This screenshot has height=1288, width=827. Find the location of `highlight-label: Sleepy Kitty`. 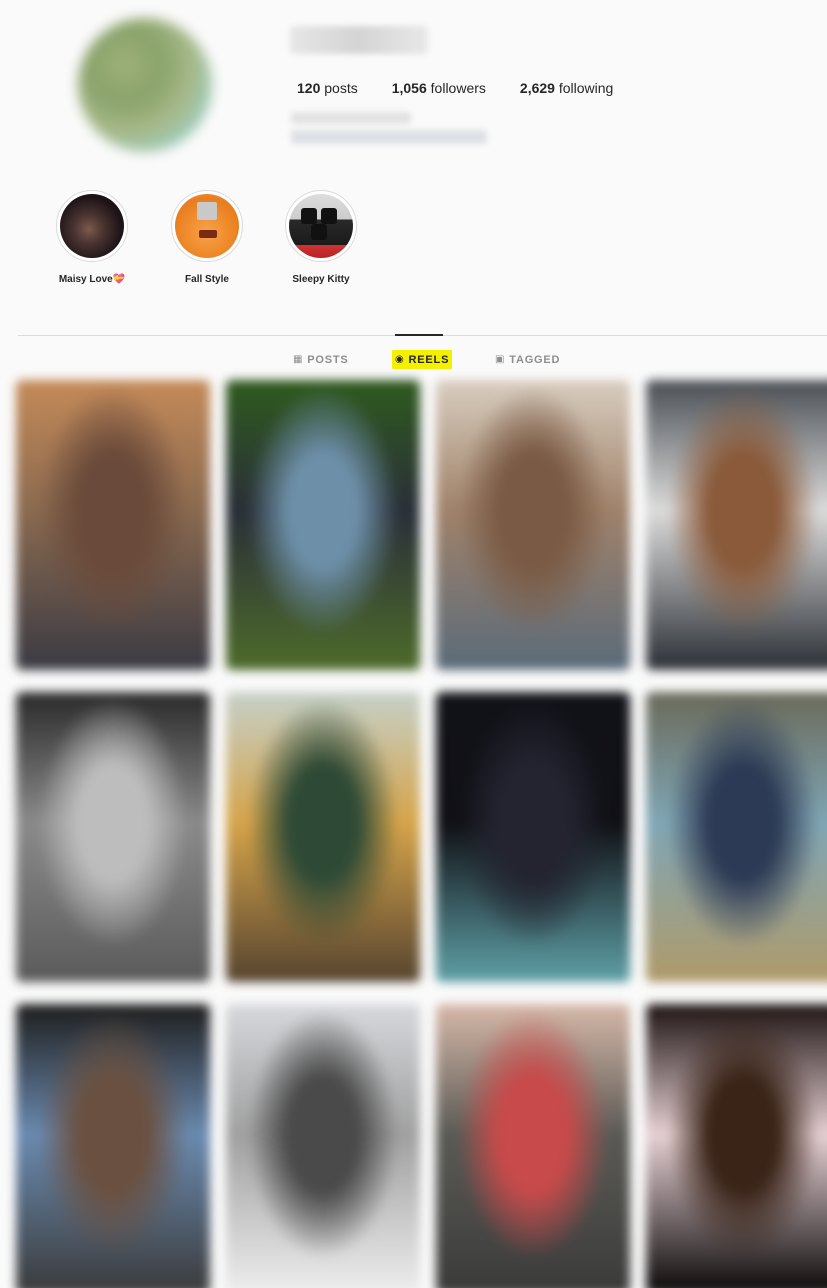

highlight-label: Sleepy Kitty is located at coordinates (321, 279).